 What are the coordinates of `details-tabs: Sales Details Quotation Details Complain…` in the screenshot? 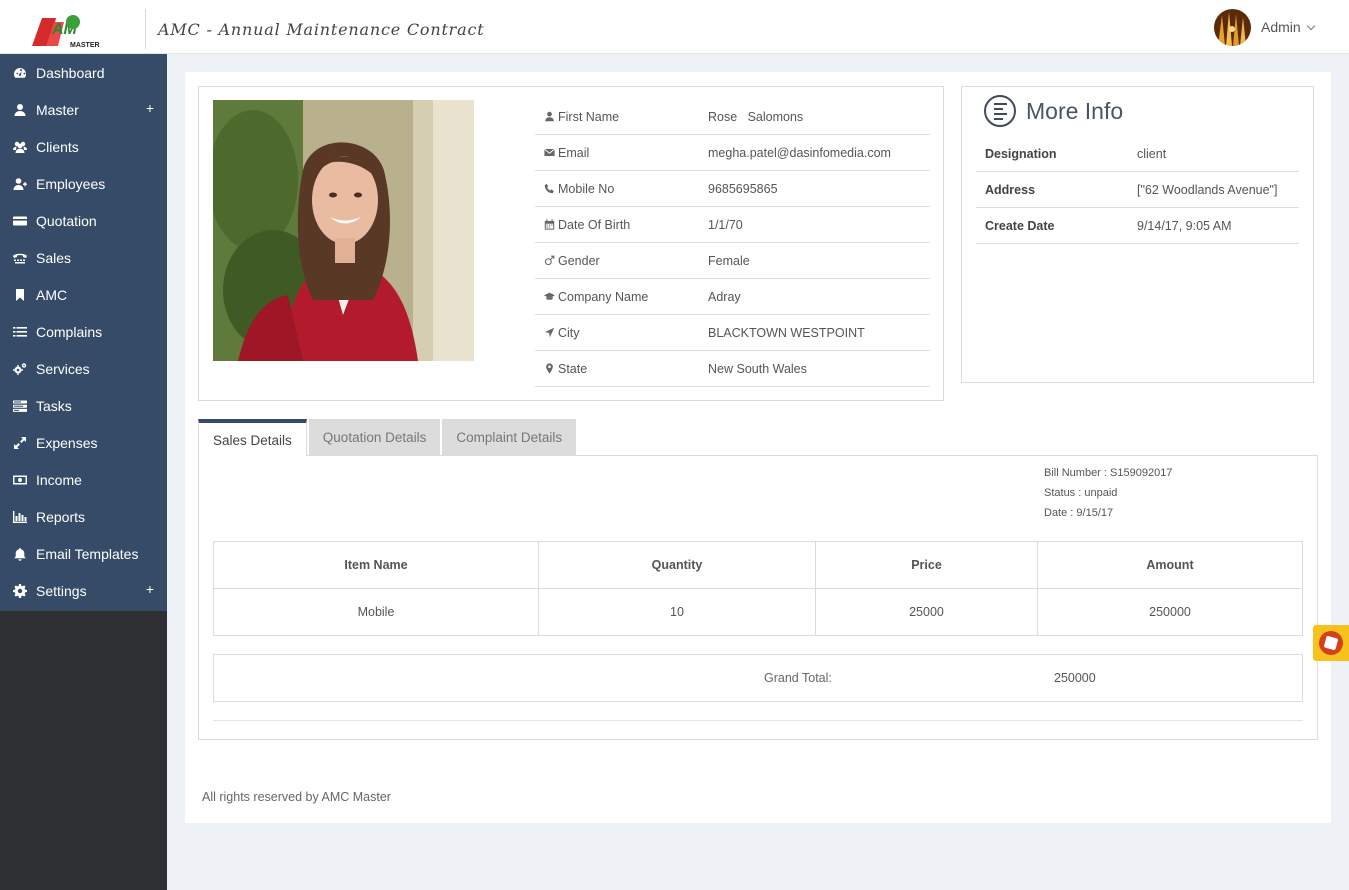 It's located at (388, 437).